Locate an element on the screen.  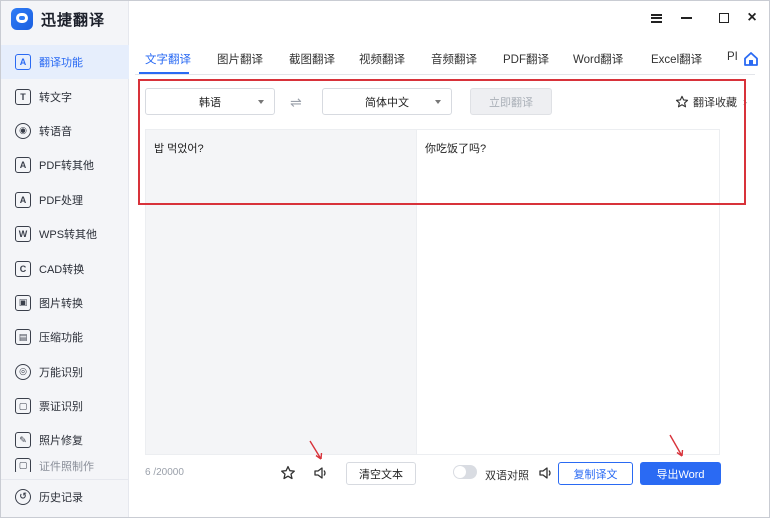
close-button: × is located at coordinates (752, 18).